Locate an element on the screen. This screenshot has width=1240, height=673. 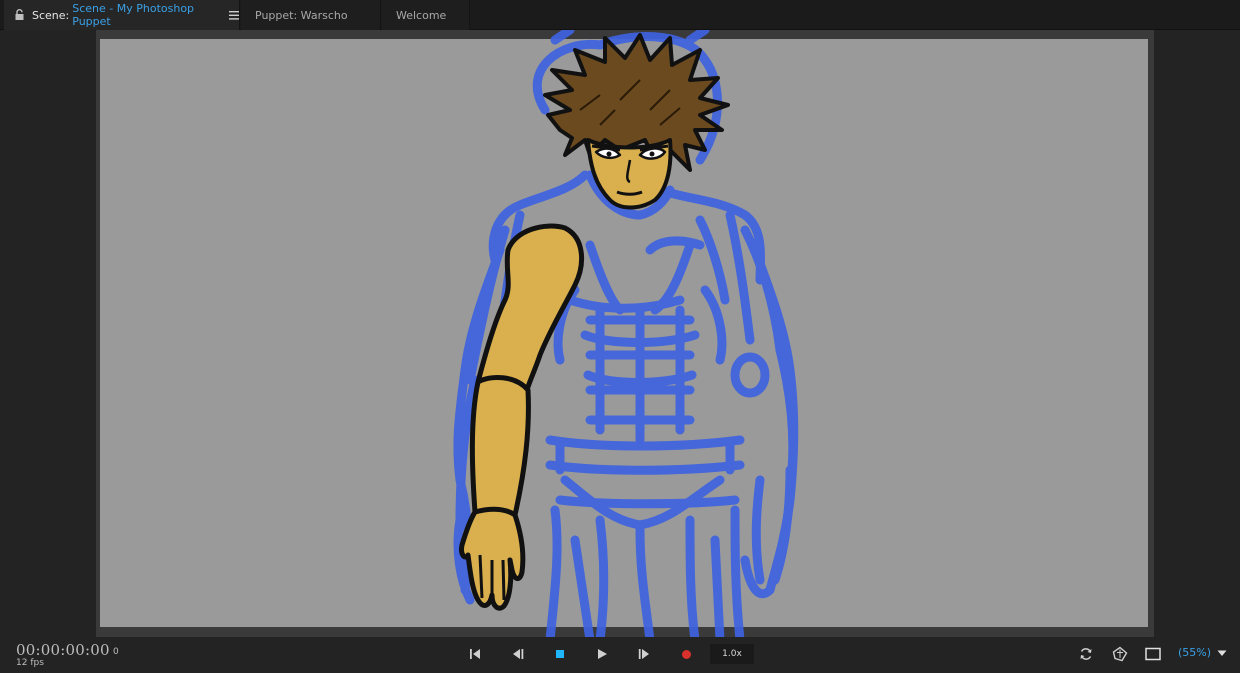
frame-number: 0 is located at coordinates (116, 652).